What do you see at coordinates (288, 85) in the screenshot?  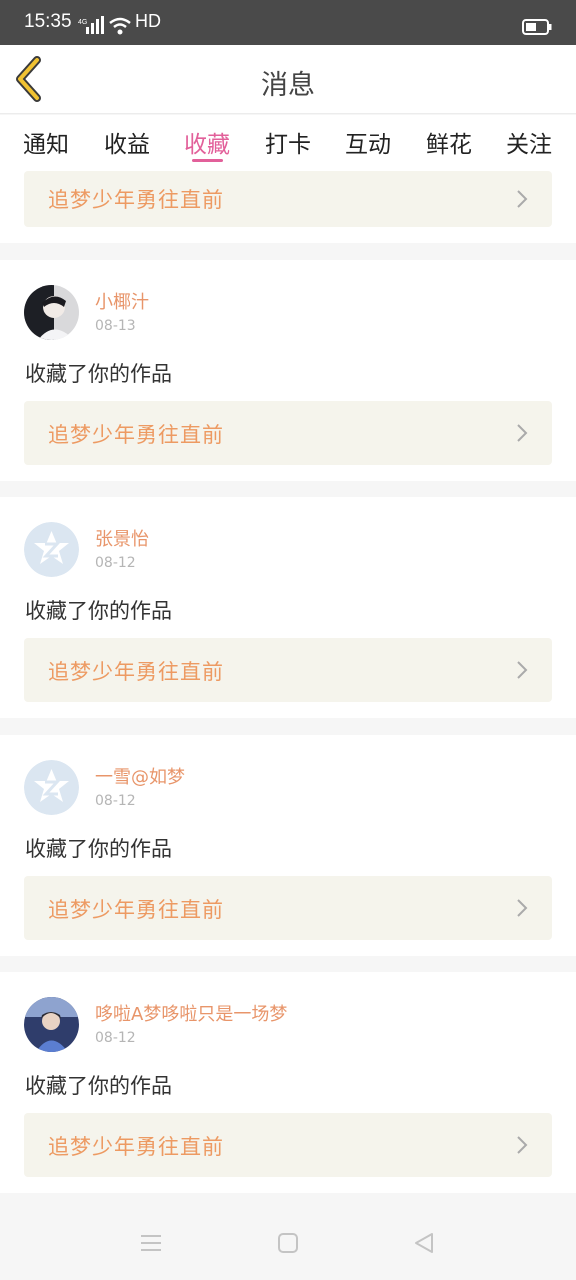 I see `page-title: 消息` at bounding box center [288, 85].